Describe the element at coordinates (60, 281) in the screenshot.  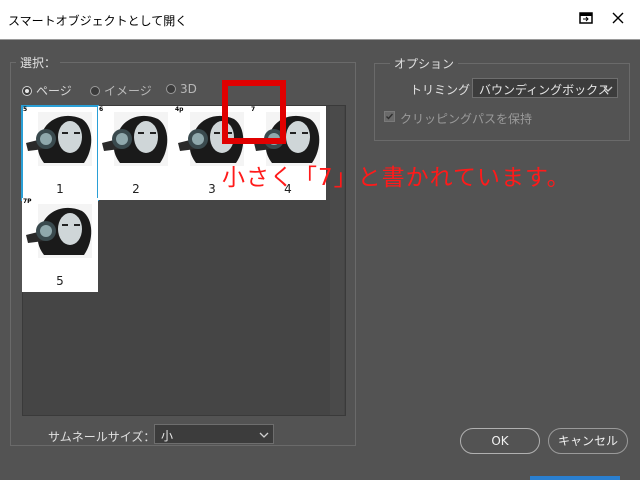
I see `thumbnail-number: 5` at that location.